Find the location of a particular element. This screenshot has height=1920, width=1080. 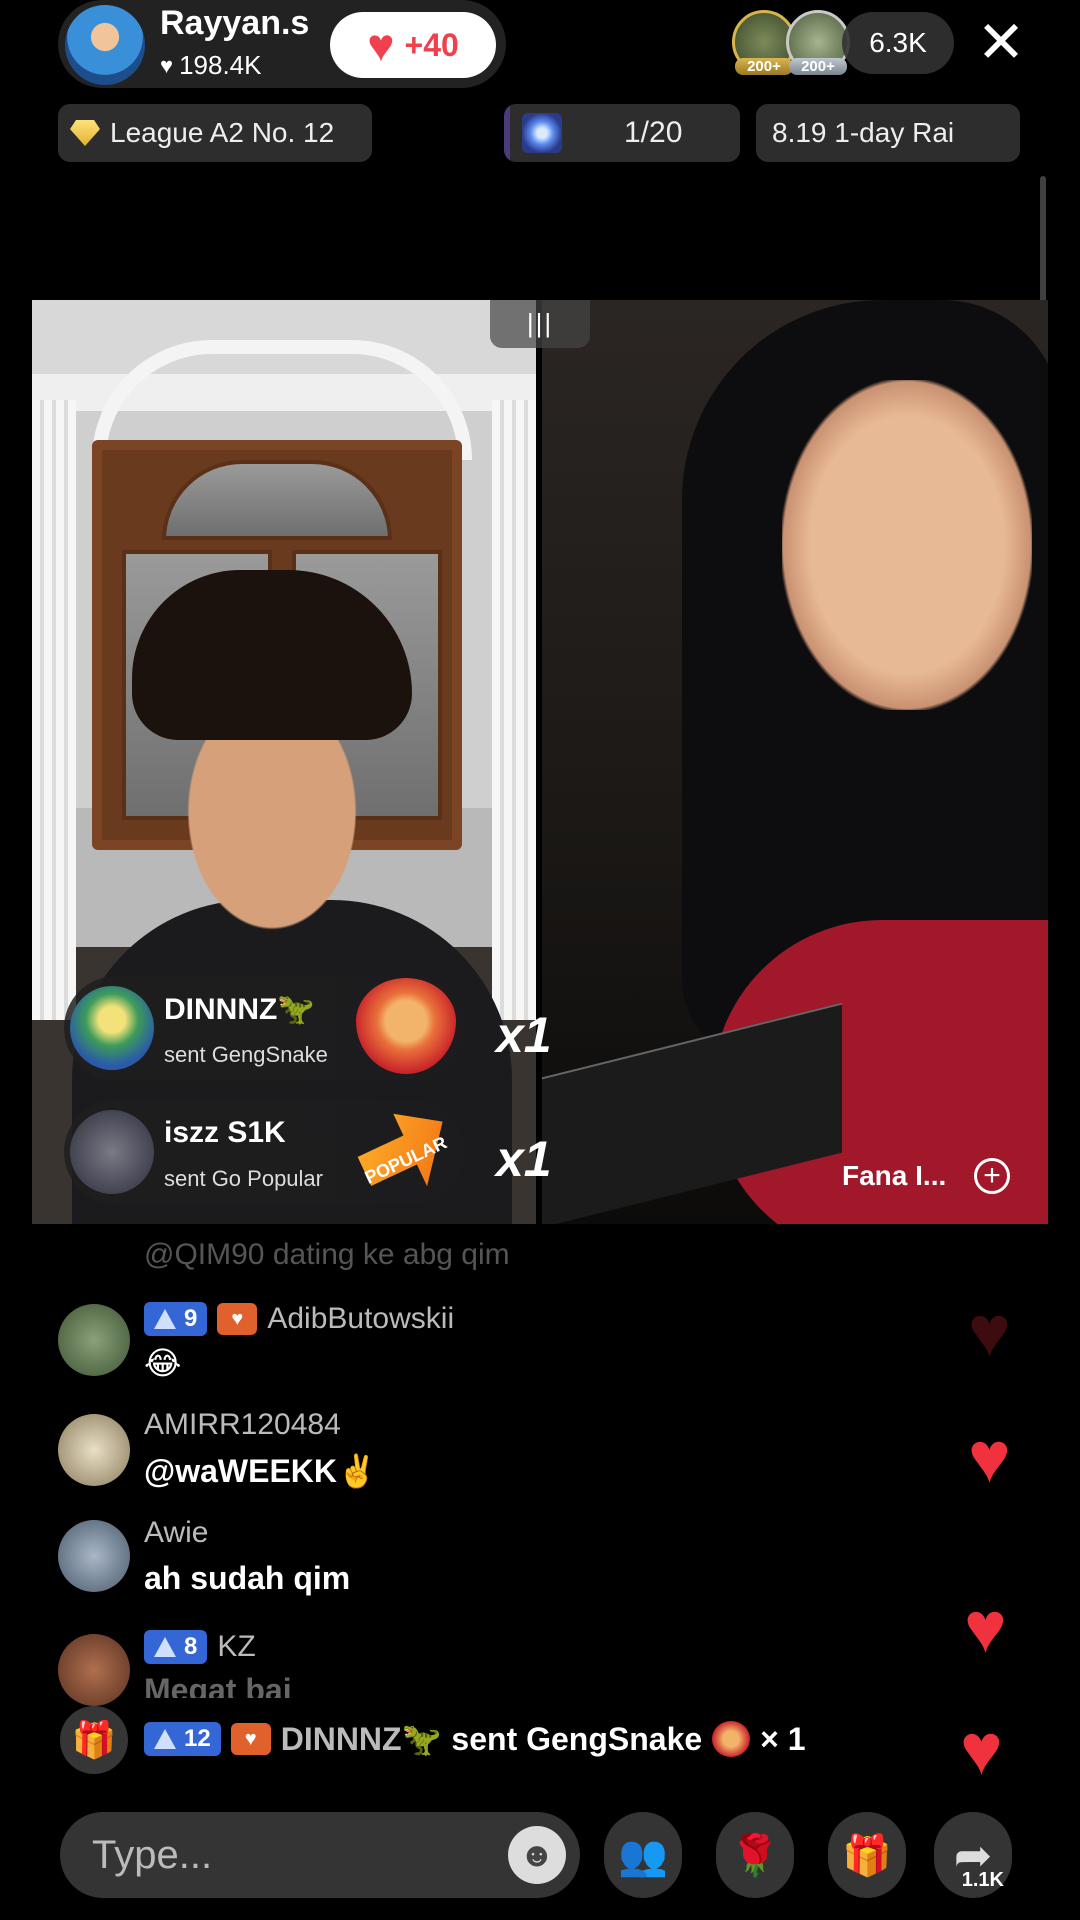

gift-button: 🎁 is located at coordinates (867, 1855).